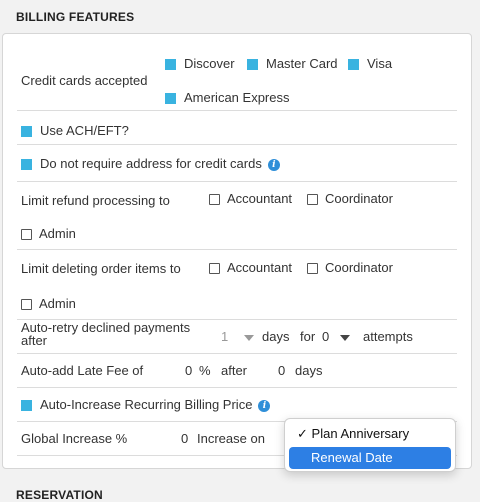 This screenshot has width=480, height=502. I want to click on dropdown-option-renewal-date: Renewal Date, so click(370, 458).